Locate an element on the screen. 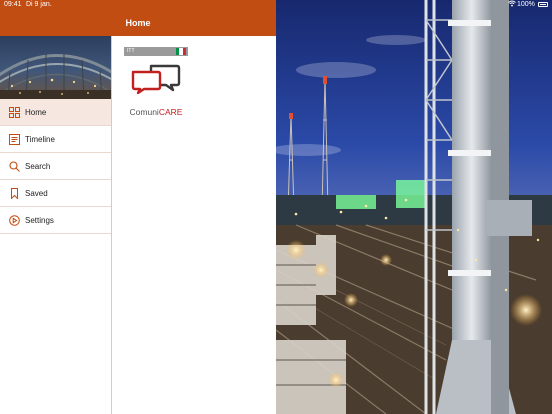  page-title: Home is located at coordinates (138, 23).